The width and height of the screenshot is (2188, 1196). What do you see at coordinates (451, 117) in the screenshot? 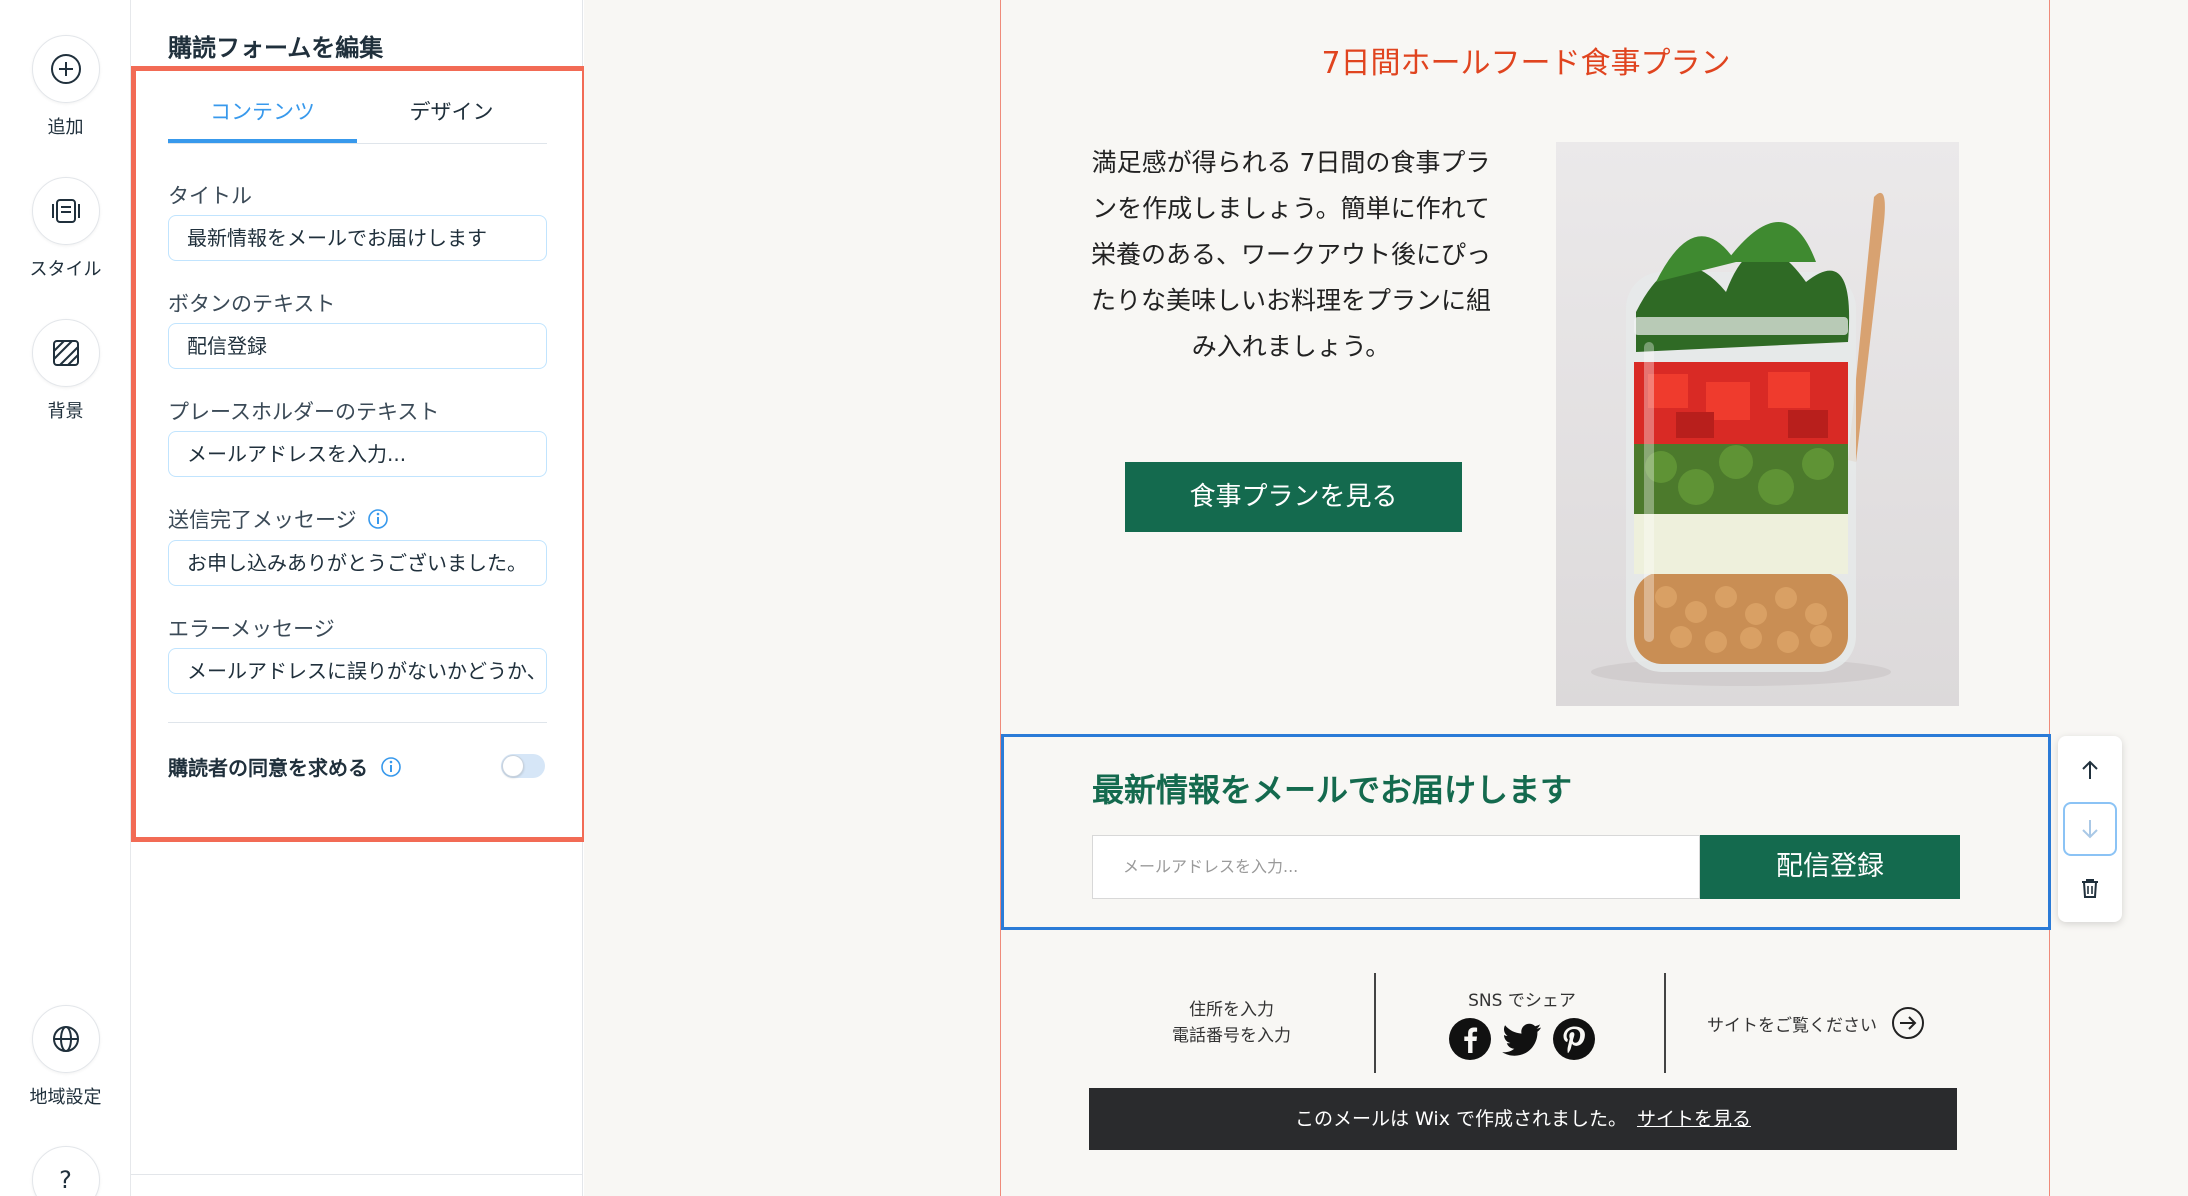
I see `tab-design: デザイン` at bounding box center [451, 117].